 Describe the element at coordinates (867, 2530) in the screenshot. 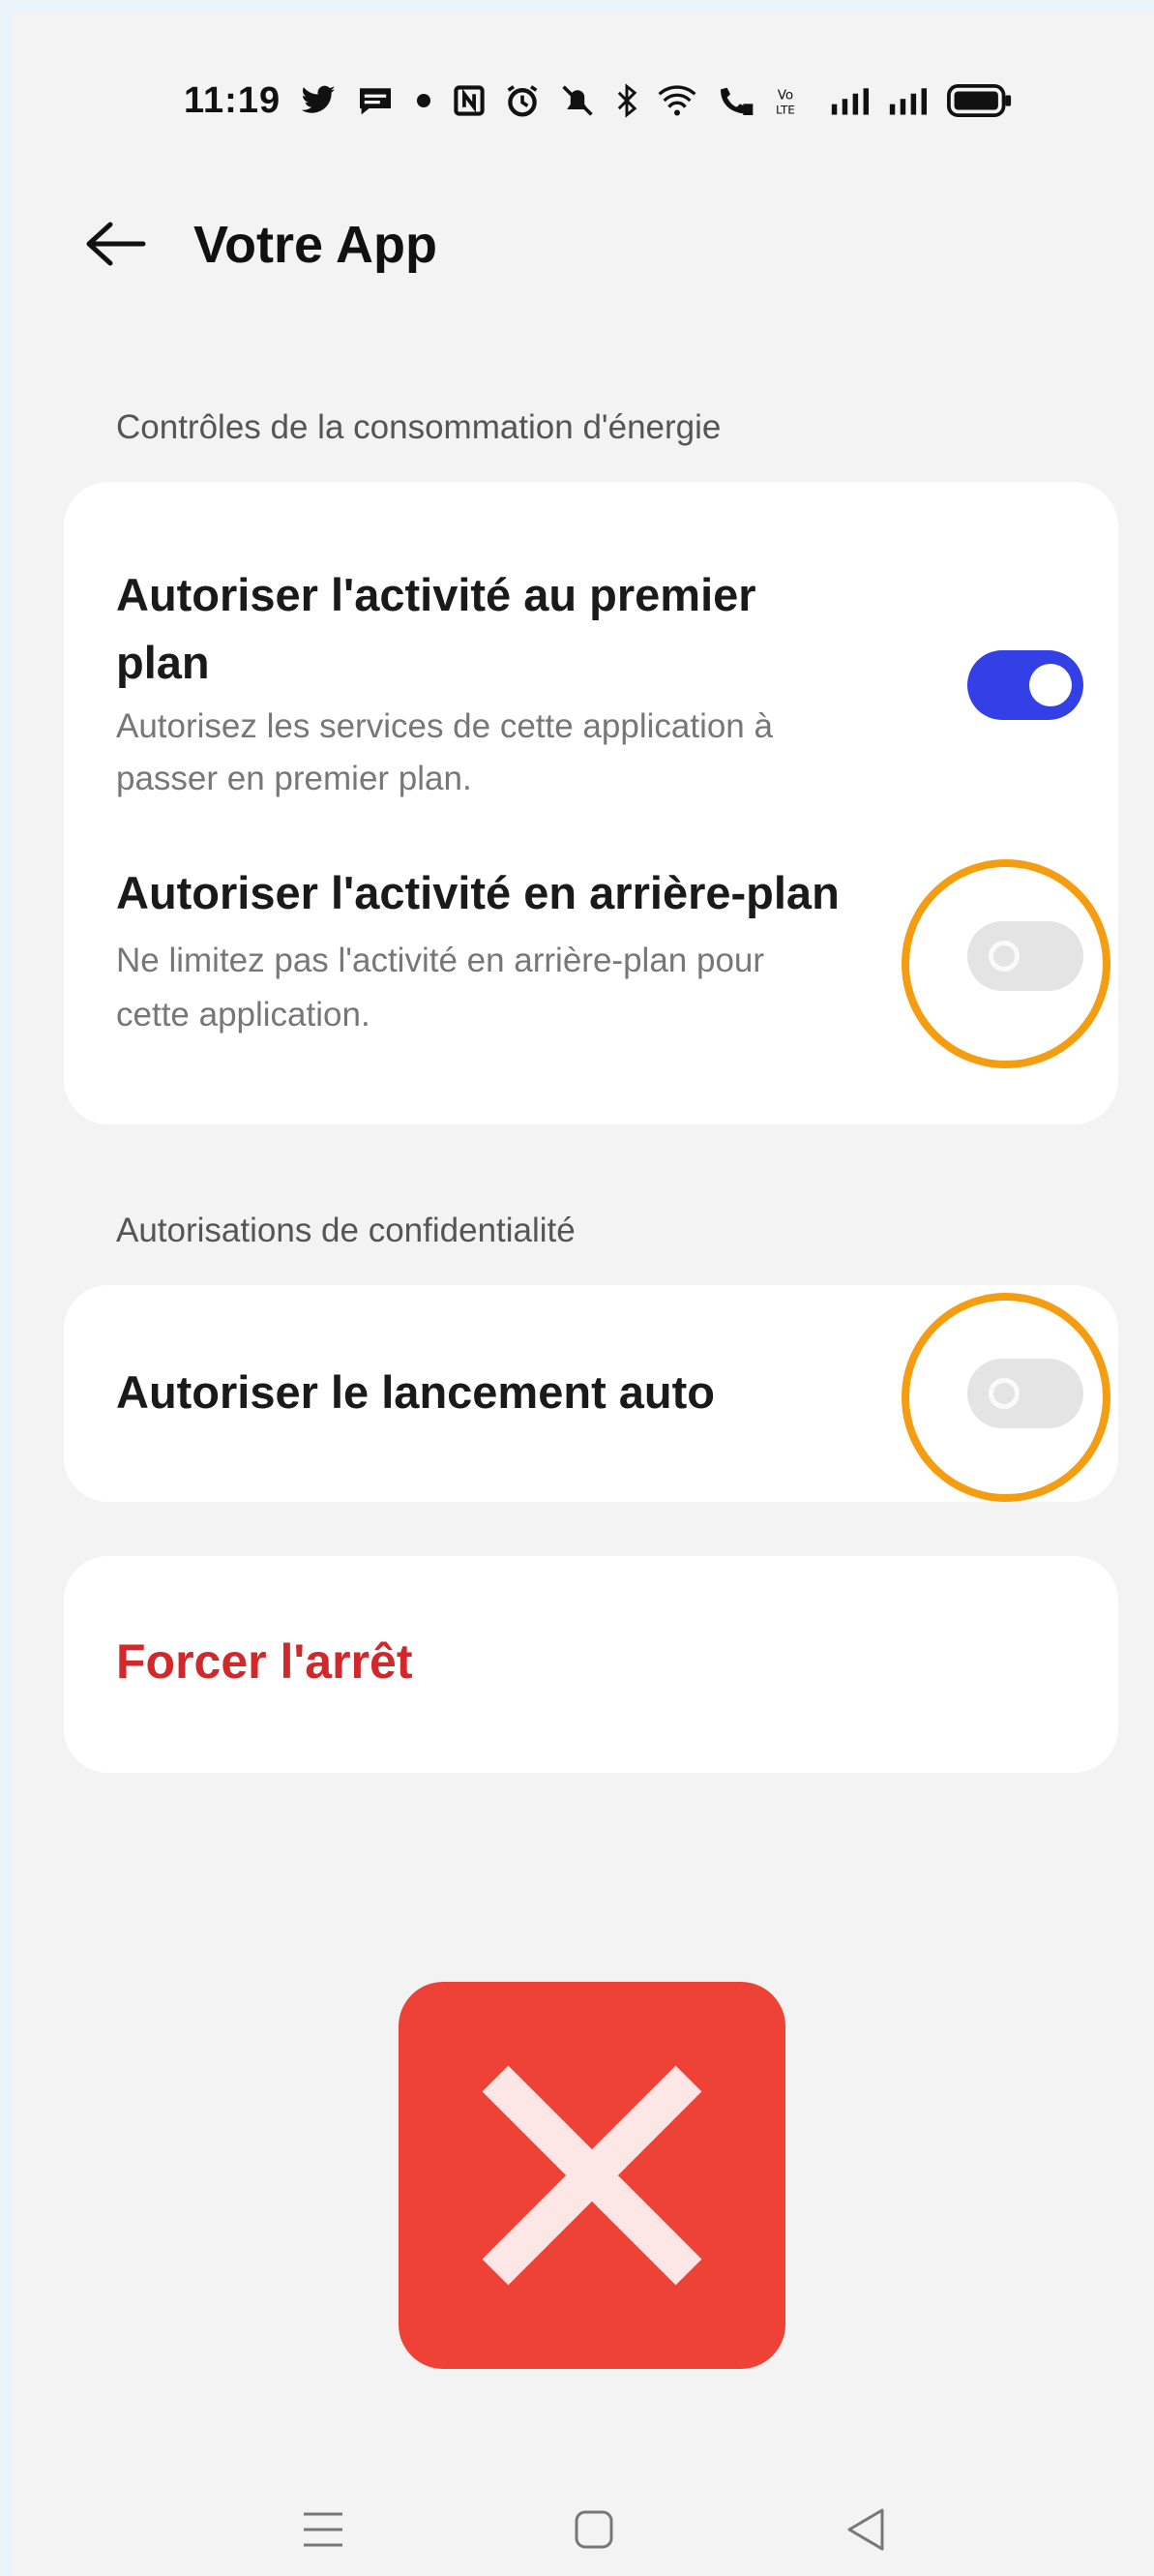

I see `back-triangle-icon` at that location.